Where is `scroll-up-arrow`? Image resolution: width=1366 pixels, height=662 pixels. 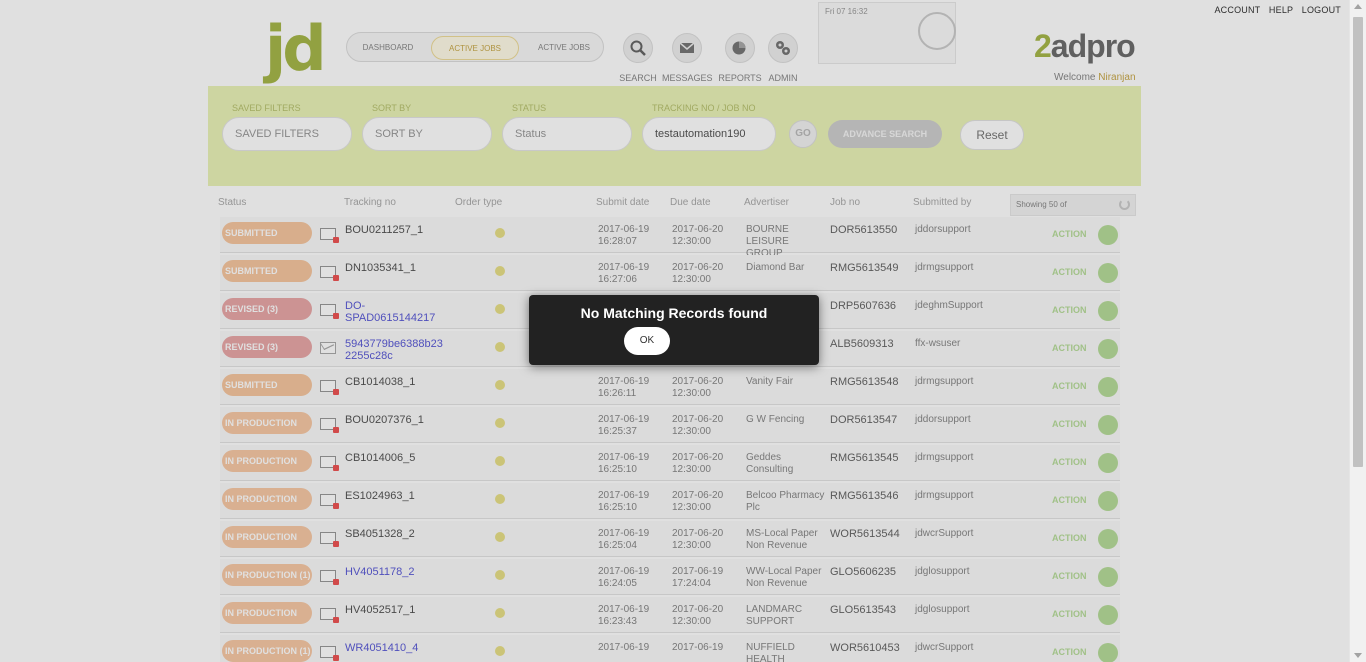
scroll-up-arrow is located at coordinates (1358, 6).